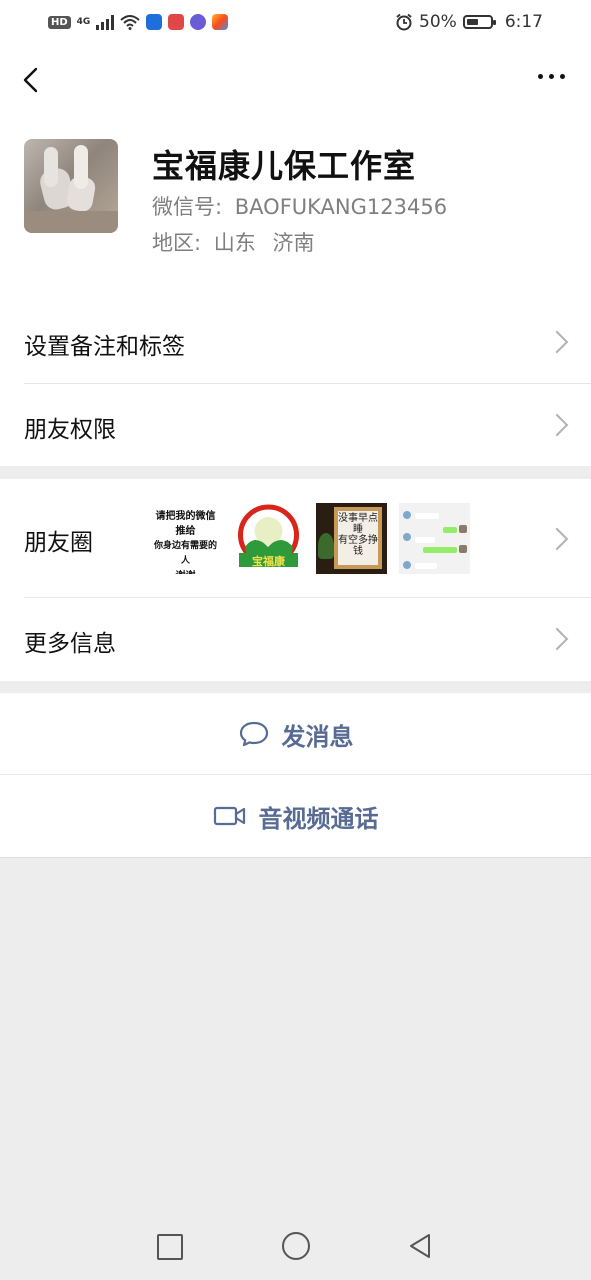 Image resolution: width=591 pixels, height=1280 pixels. Describe the element at coordinates (70, 644) in the screenshot. I see `more-info-label: 更多信息` at that location.